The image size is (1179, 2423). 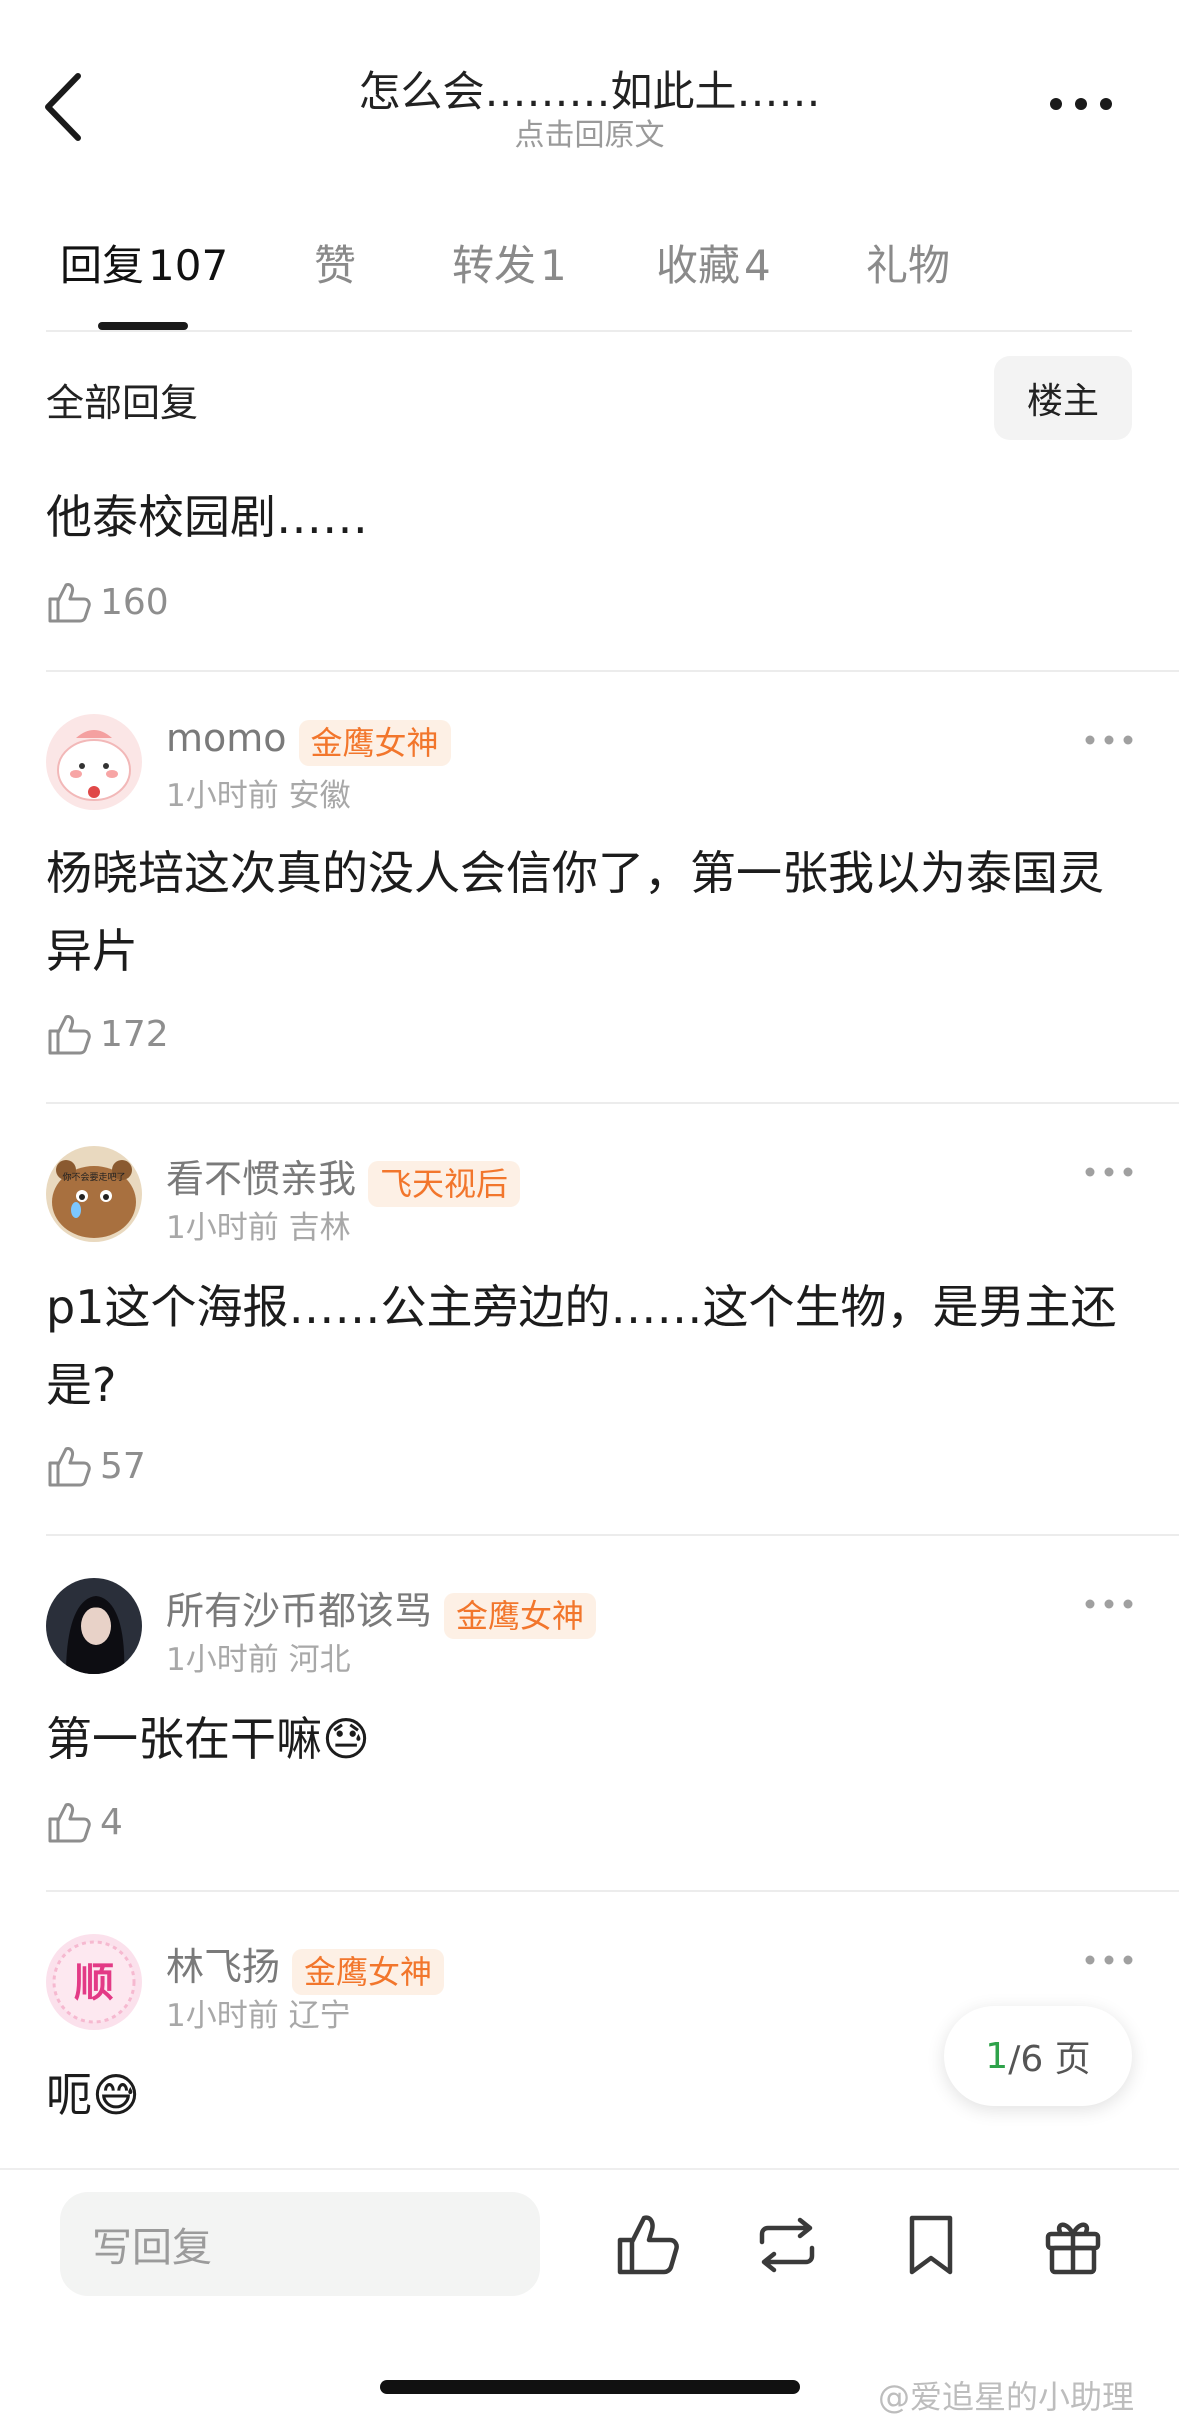 I want to click on avatar: 你不会要走吧了, so click(x=94, y=1194).